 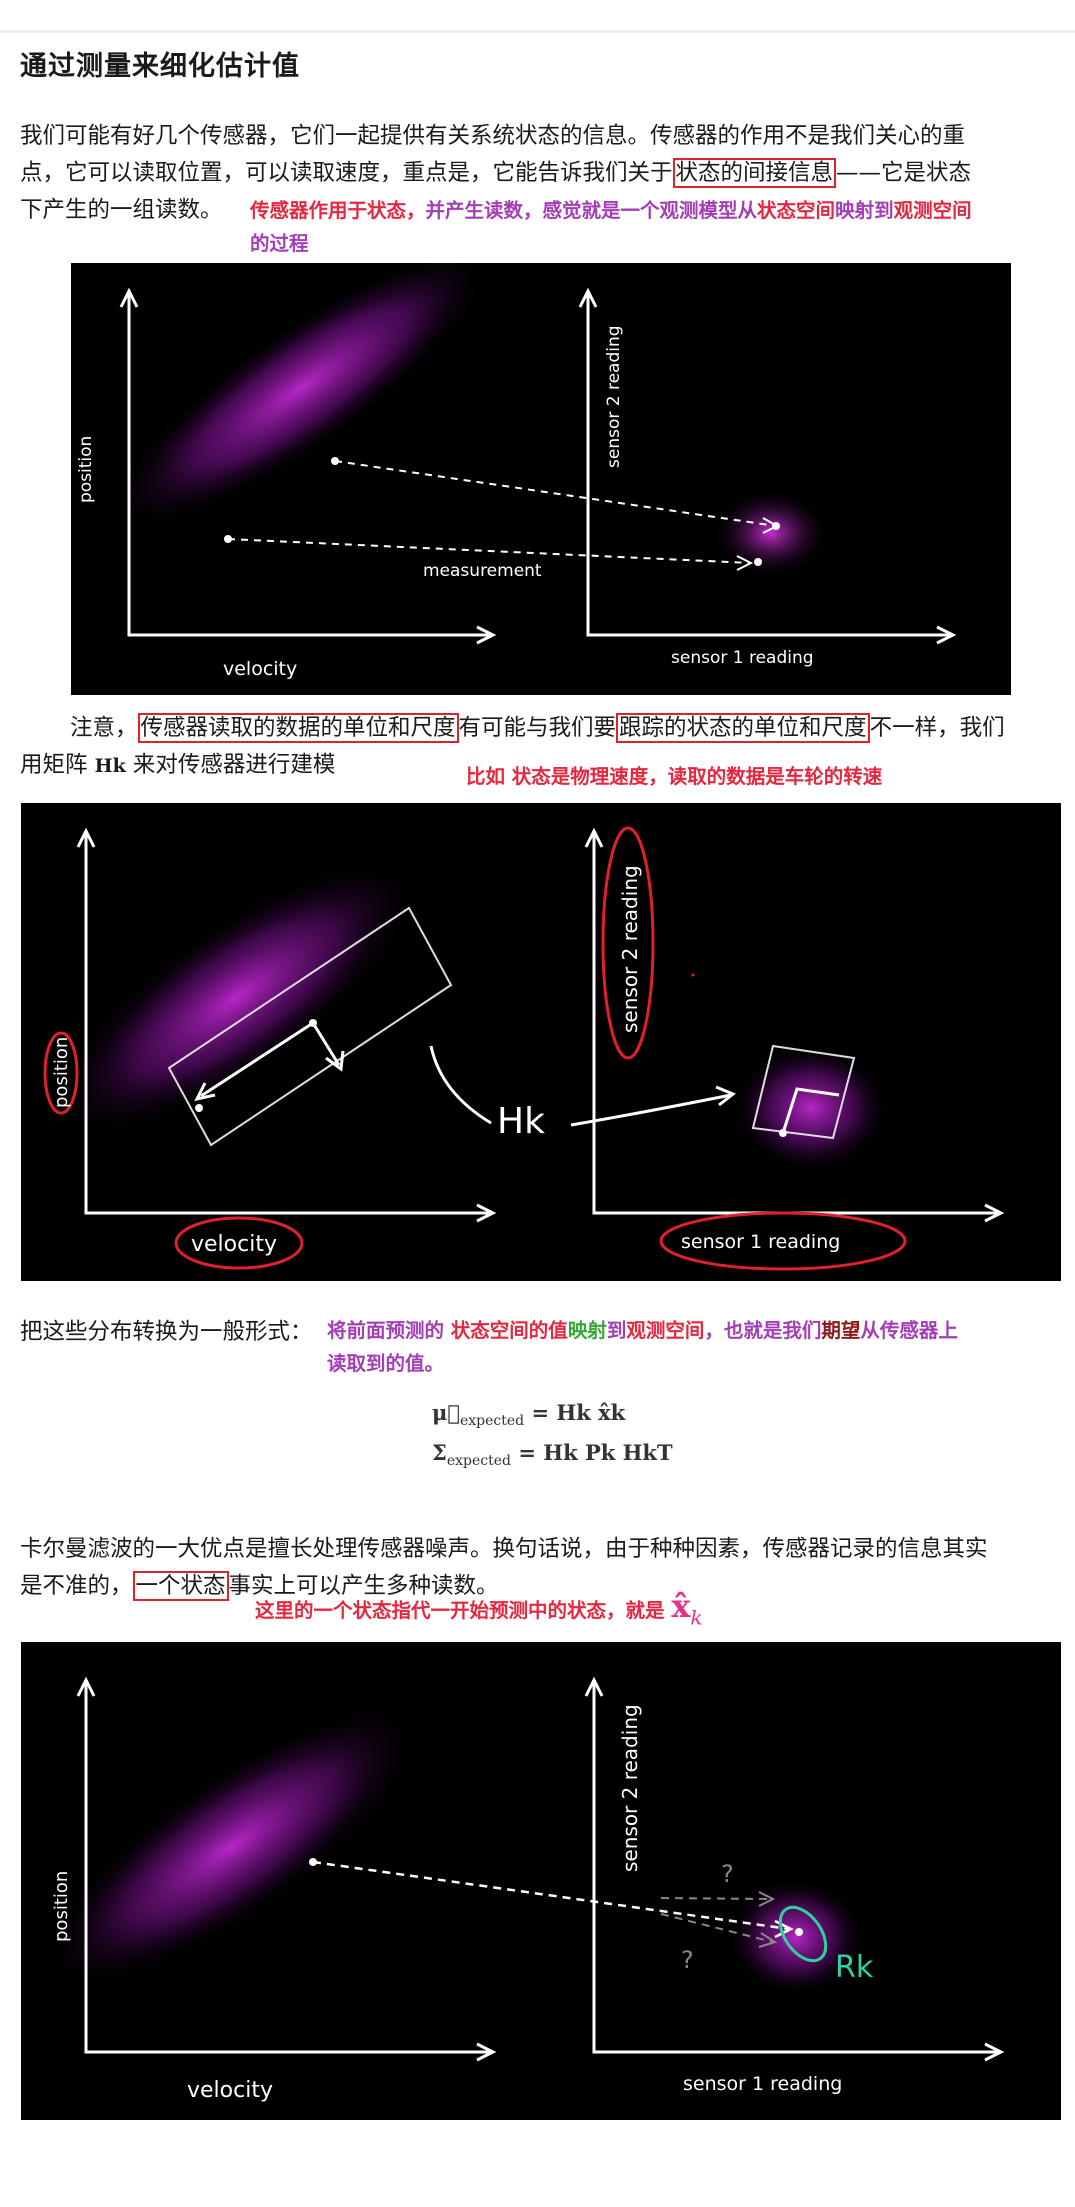 I want to click on para2-text: 来对传感器进行建模, so click(x=230, y=765).